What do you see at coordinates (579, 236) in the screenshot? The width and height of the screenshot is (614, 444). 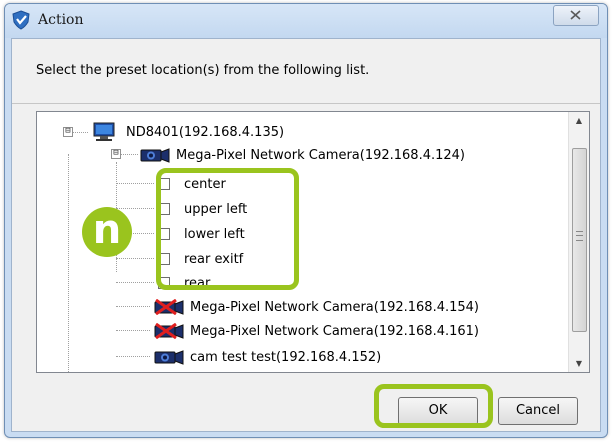 I see `grip-icon` at bounding box center [579, 236].